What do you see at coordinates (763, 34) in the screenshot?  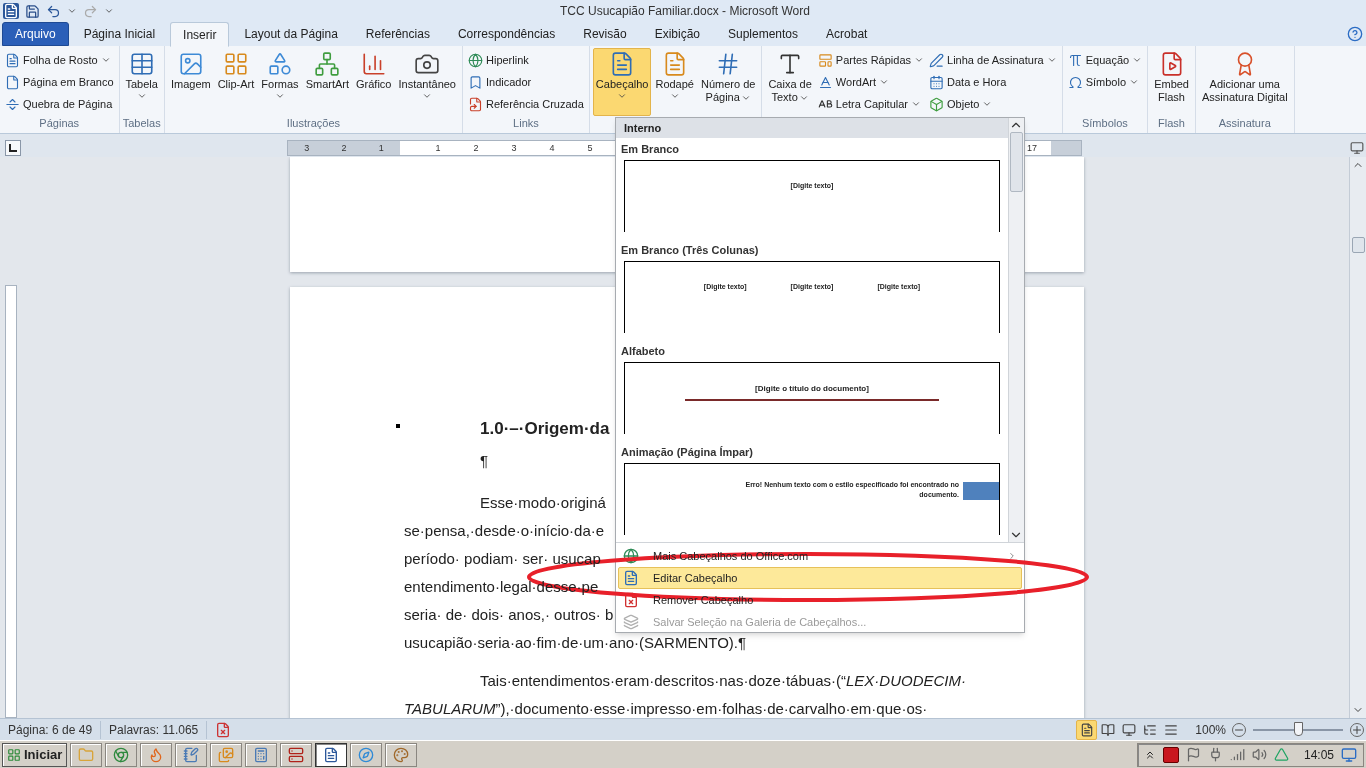 I see `ribbon-tab: Suplementos` at bounding box center [763, 34].